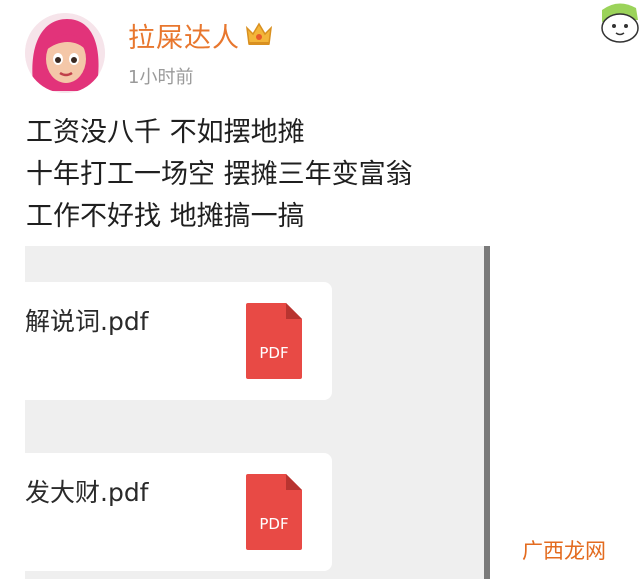 This screenshot has height=579, width=640. What do you see at coordinates (178, 341) in the screenshot?
I see `file-card: 解说词.pdf PDF` at bounding box center [178, 341].